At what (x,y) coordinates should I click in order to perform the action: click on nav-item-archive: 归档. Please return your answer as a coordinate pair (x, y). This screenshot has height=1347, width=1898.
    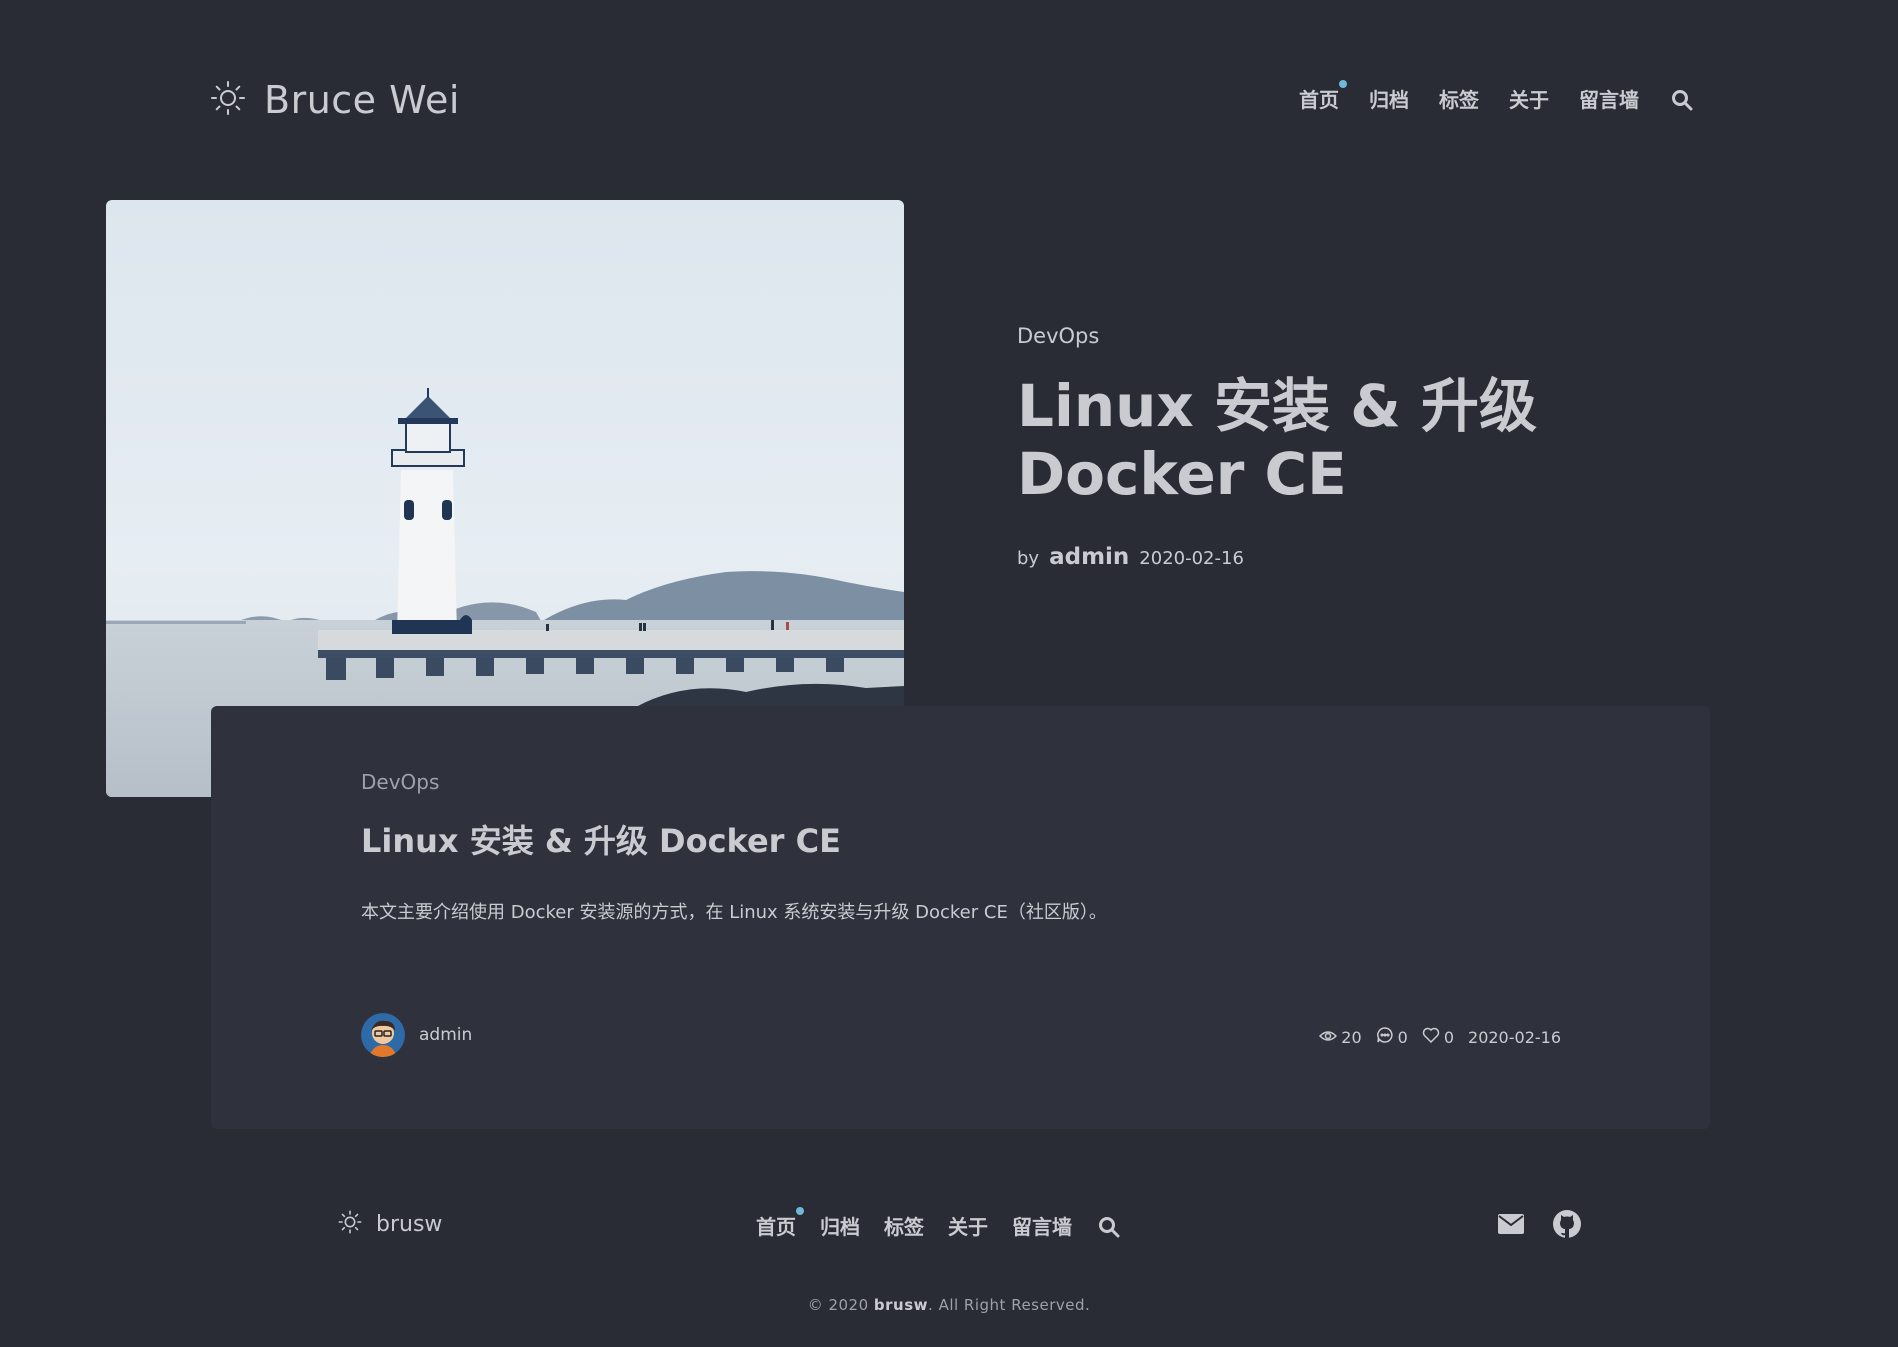
    Looking at the image, I should click on (1389, 100).